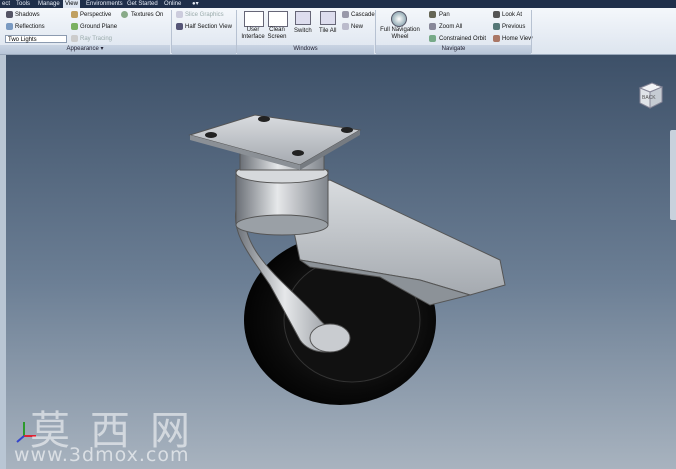  Describe the element at coordinates (330, 338) in the screenshot. I see `axle-cap` at that location.